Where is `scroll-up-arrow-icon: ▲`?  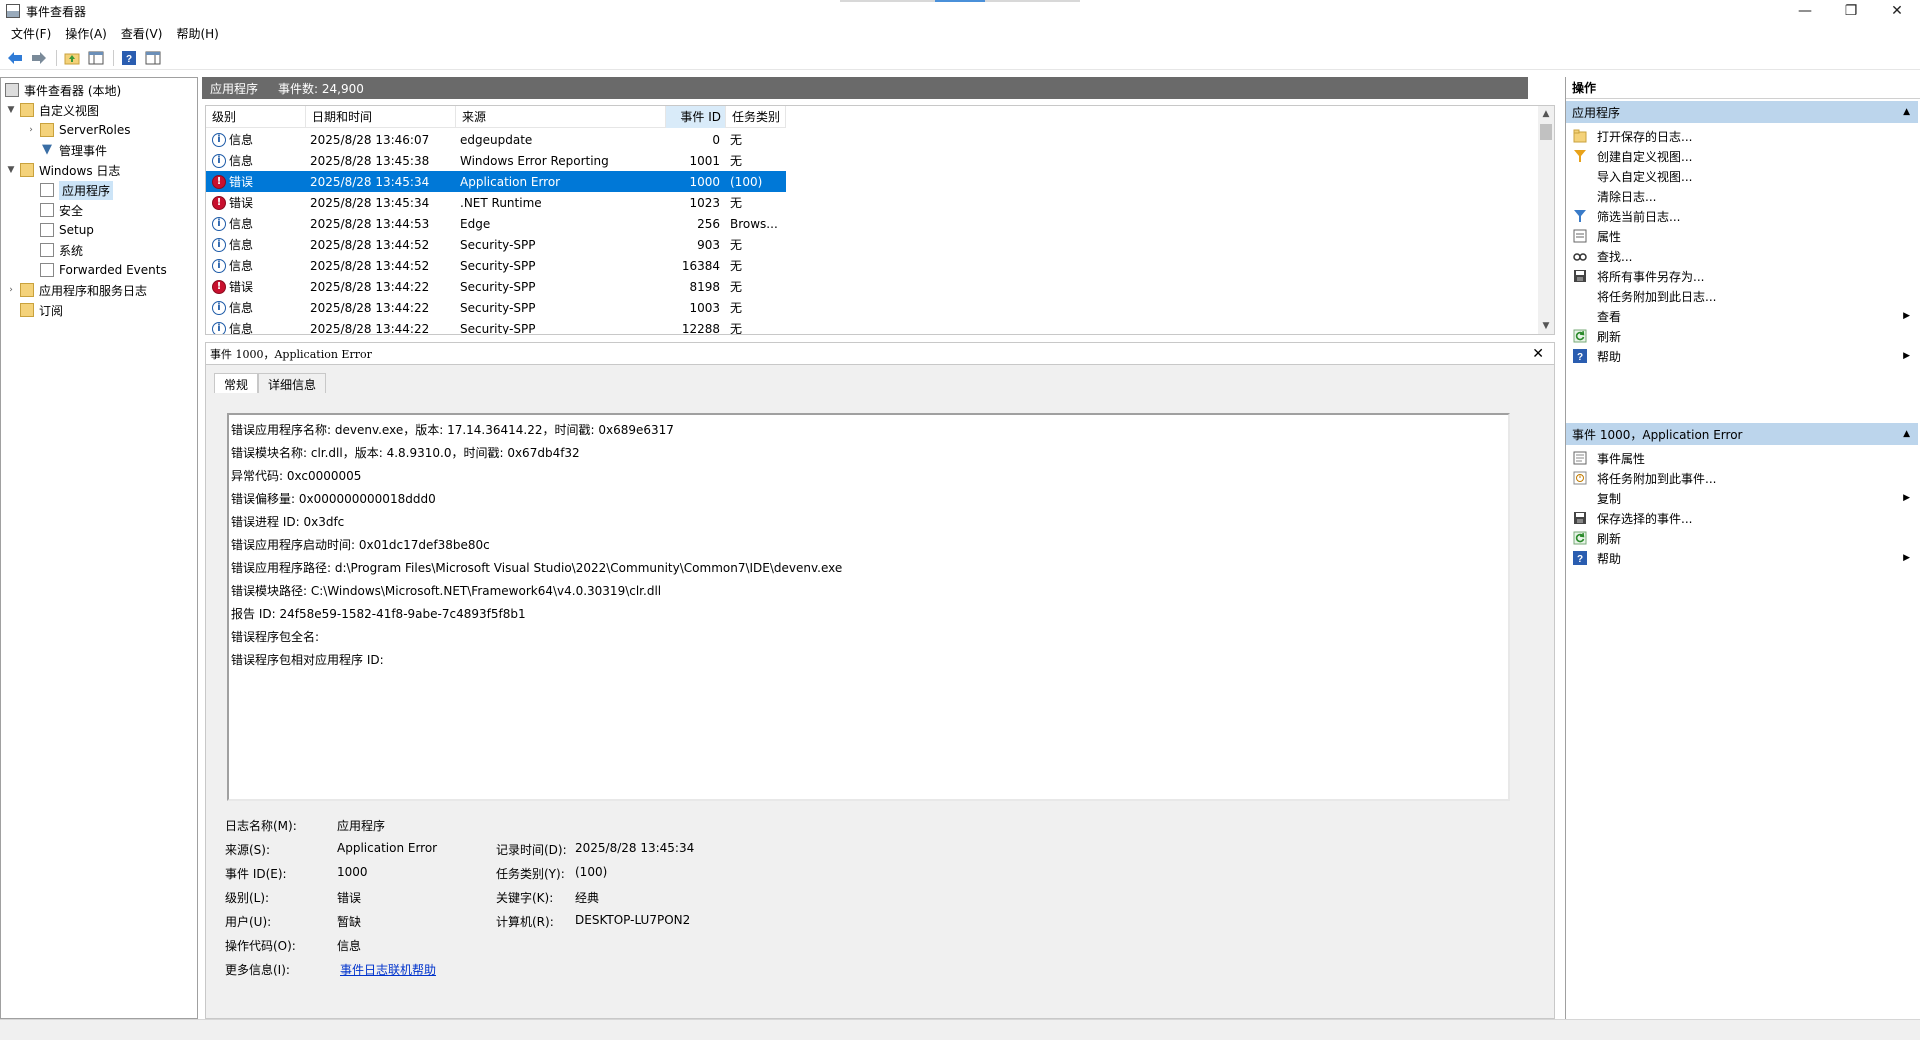 scroll-up-arrow-icon: ▲ is located at coordinates (1546, 114).